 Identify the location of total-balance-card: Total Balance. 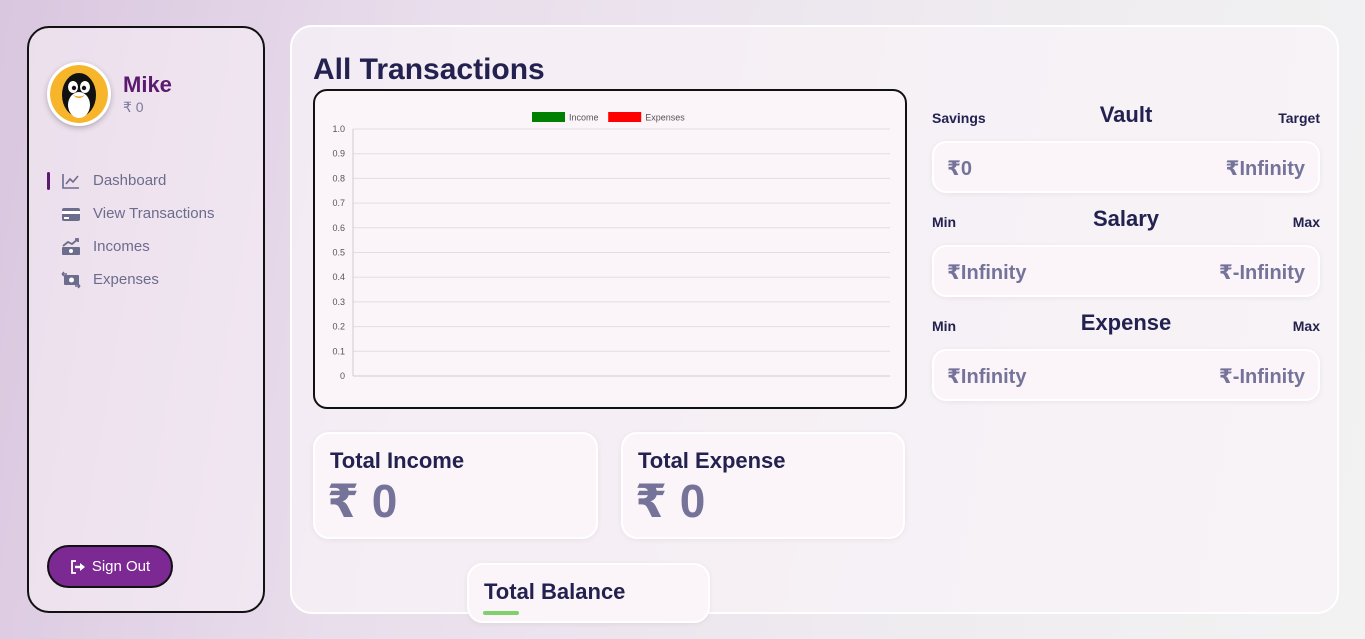
(588, 593).